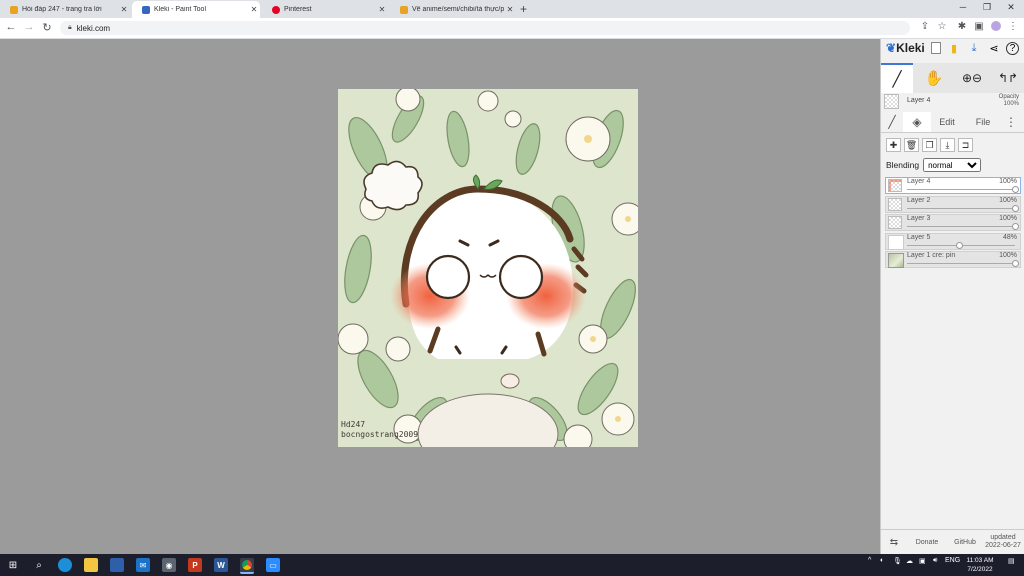 This screenshot has height=576, width=1024. I want to click on new-image-icon, so click(936, 49).